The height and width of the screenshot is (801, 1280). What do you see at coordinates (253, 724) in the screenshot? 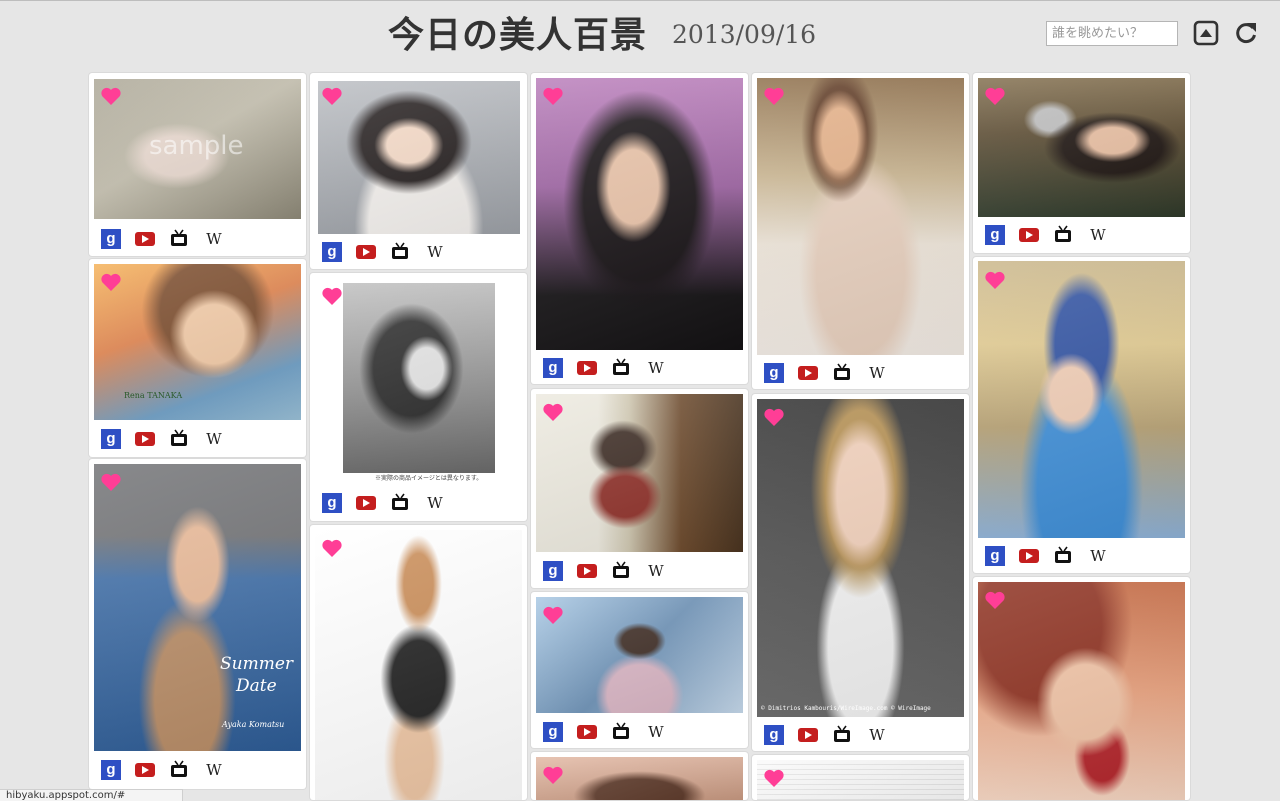
I see `photo-caption: Ayaka Komatsu` at bounding box center [253, 724].